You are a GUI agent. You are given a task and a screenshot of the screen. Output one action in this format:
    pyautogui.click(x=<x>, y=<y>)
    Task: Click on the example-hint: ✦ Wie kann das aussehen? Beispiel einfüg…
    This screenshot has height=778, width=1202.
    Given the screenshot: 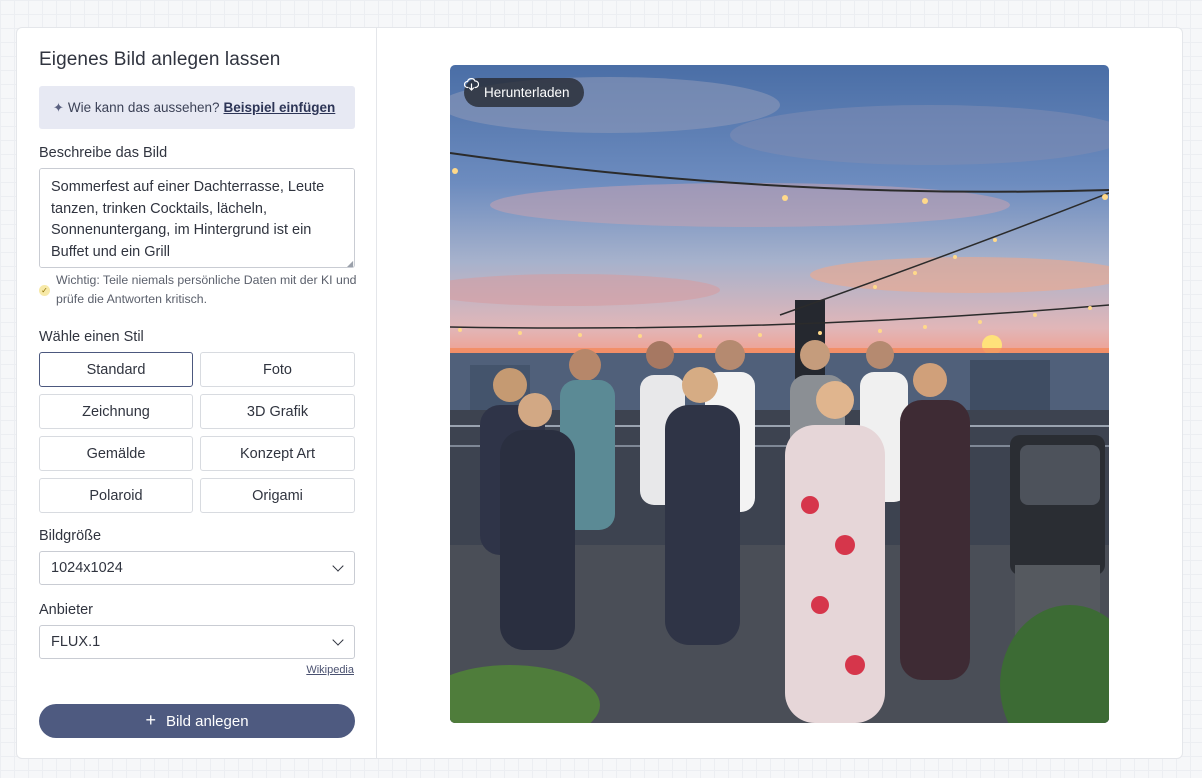 What is the action you would take?
    pyautogui.click(x=197, y=107)
    